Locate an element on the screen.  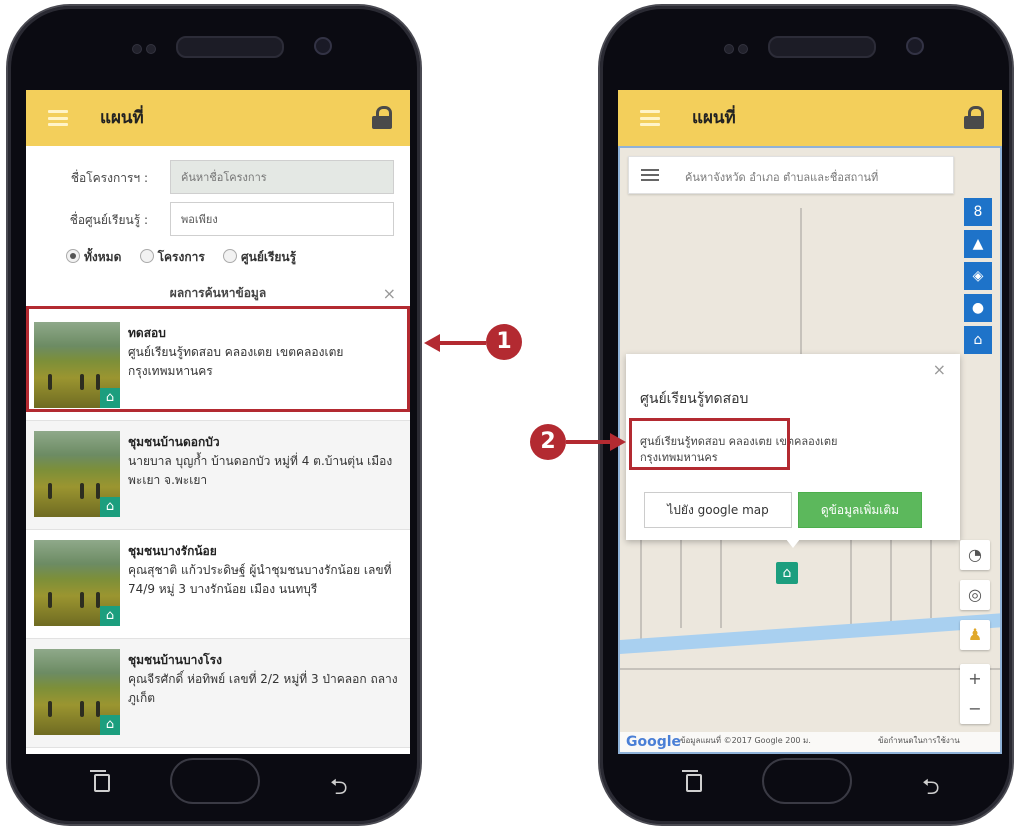
arrow-1-line is located at coordinates (461, 343).